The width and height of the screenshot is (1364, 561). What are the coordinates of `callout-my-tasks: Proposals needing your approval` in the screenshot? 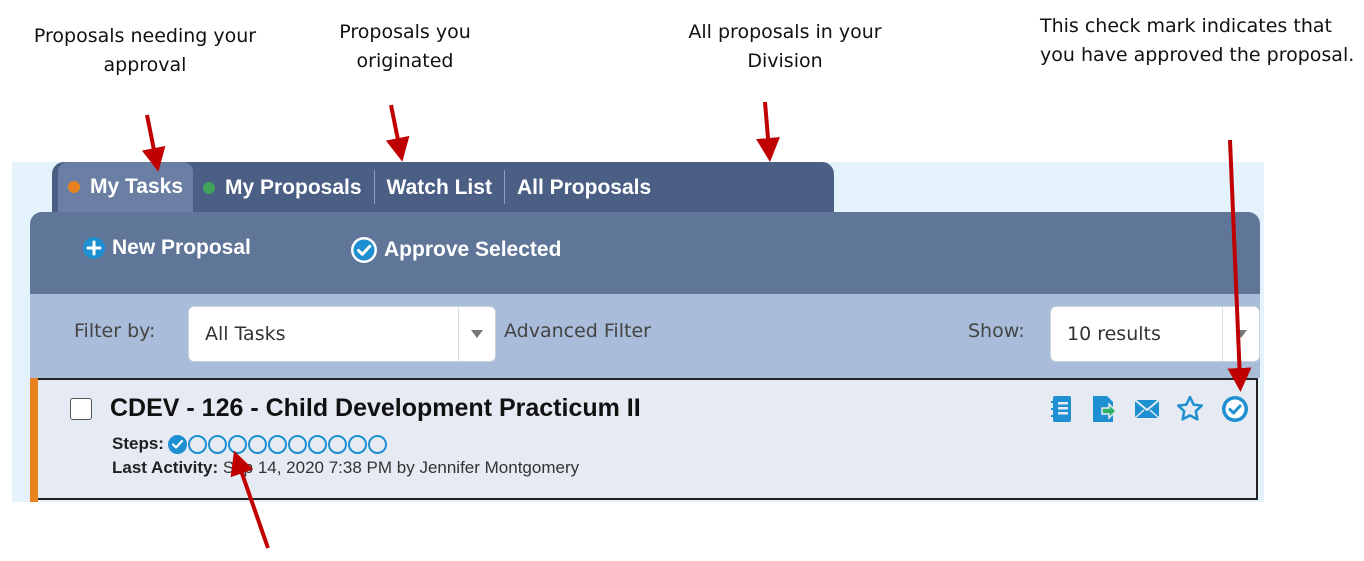 It's located at (145, 50).